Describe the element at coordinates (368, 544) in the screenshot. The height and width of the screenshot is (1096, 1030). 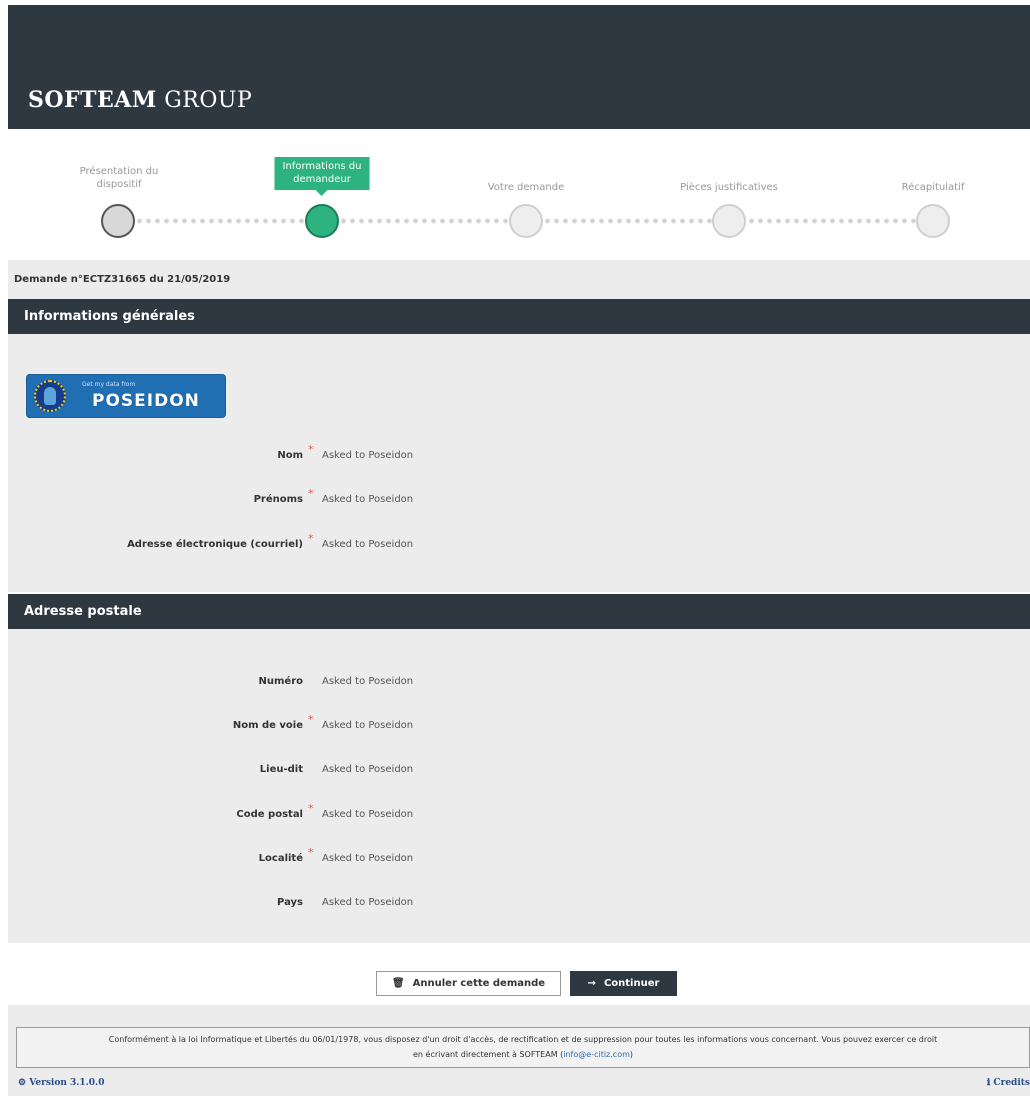
I see `field-value-email: Asked to Poseidon` at that location.